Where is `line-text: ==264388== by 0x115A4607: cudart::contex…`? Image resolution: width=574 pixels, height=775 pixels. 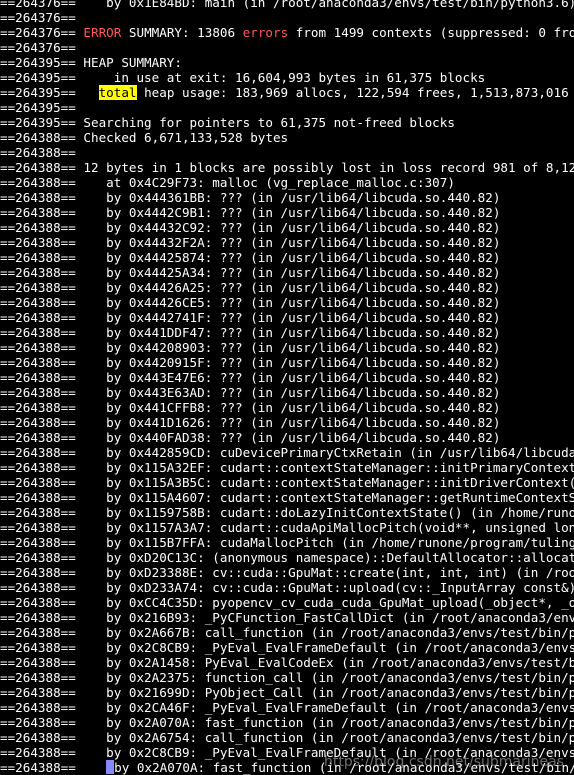 line-text: ==264388== by 0x115A4607: cudart::contex… is located at coordinates (287, 497).